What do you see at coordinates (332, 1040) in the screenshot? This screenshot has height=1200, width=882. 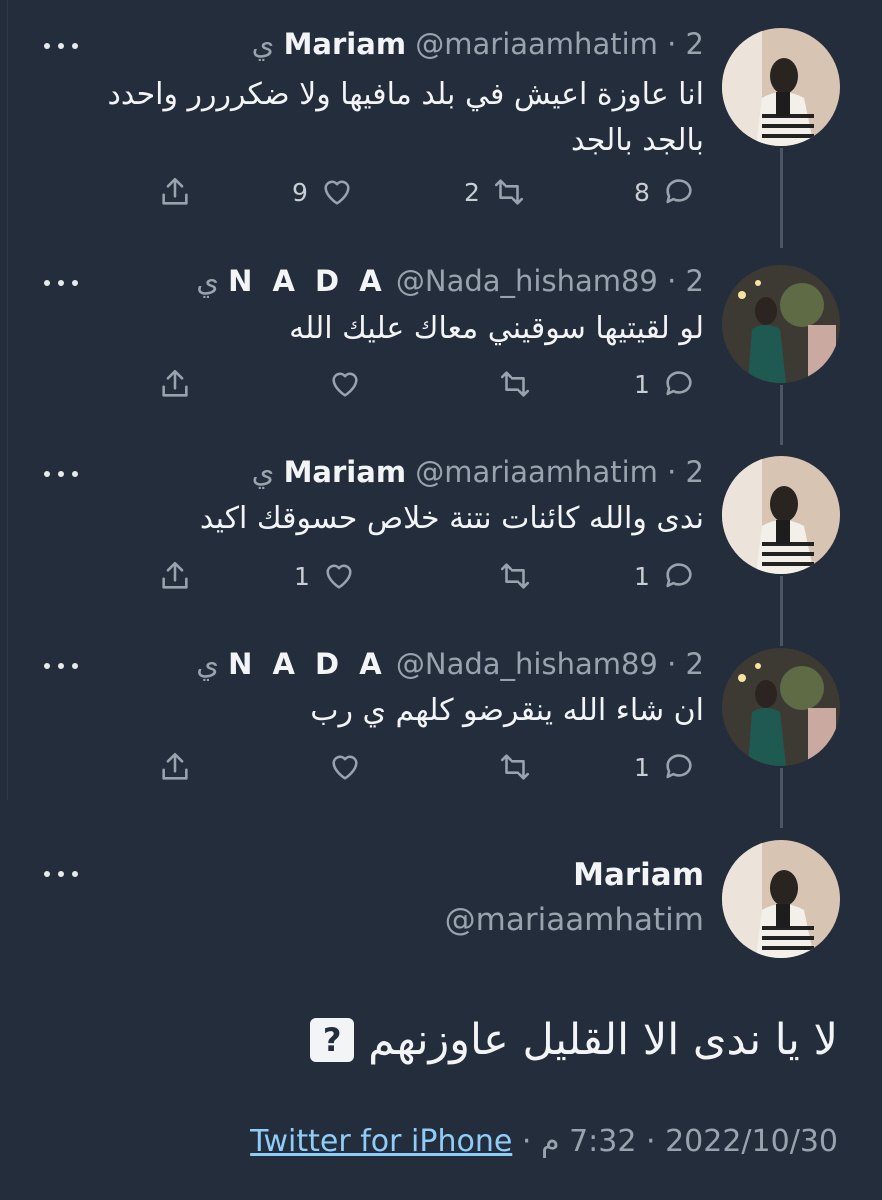 I see `question-emoji-icon: ?` at bounding box center [332, 1040].